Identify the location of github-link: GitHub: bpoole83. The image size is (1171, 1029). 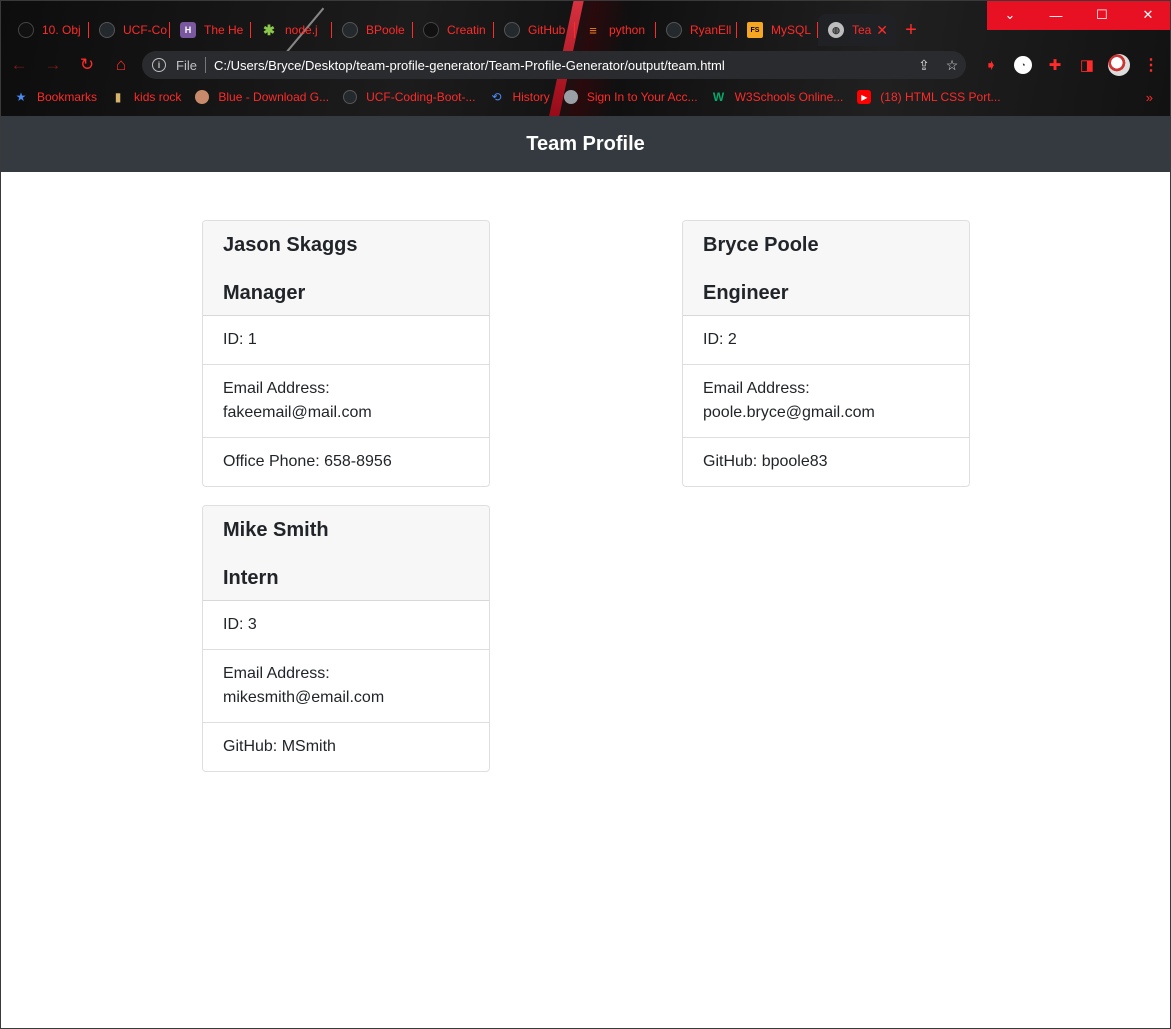
(826, 462).